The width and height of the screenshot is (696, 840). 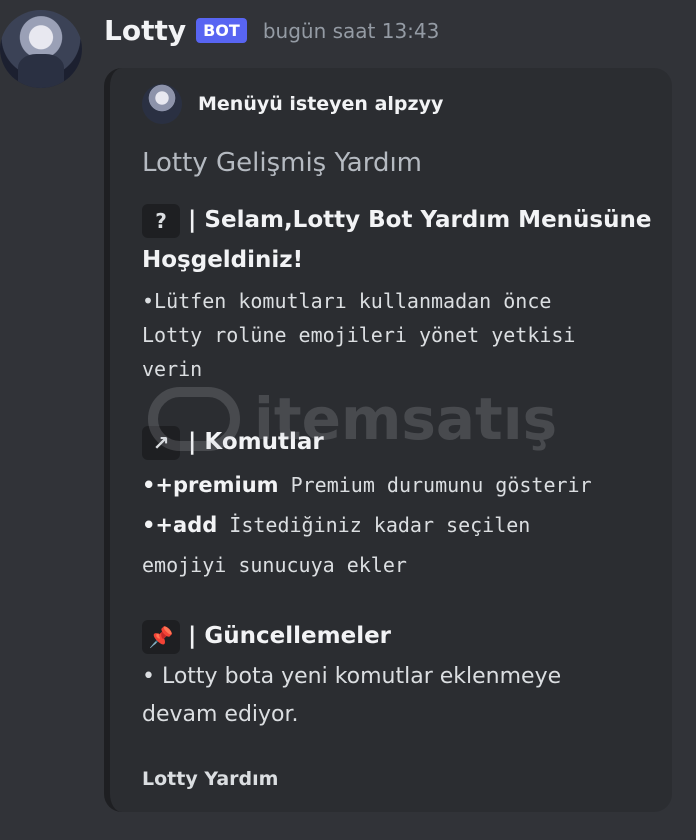 What do you see at coordinates (210, 779) in the screenshot?
I see `embed-footer: Lotty Yardım` at bounding box center [210, 779].